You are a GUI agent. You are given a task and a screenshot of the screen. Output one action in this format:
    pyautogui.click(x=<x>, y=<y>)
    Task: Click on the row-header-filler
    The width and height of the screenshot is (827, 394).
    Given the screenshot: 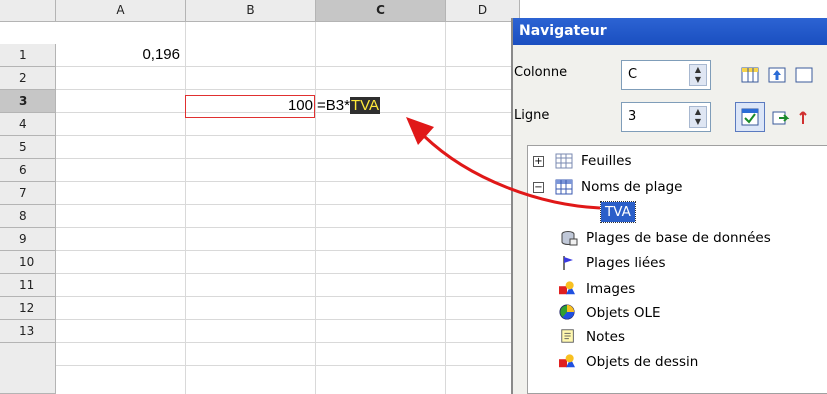 What is the action you would take?
    pyautogui.click(x=28, y=368)
    